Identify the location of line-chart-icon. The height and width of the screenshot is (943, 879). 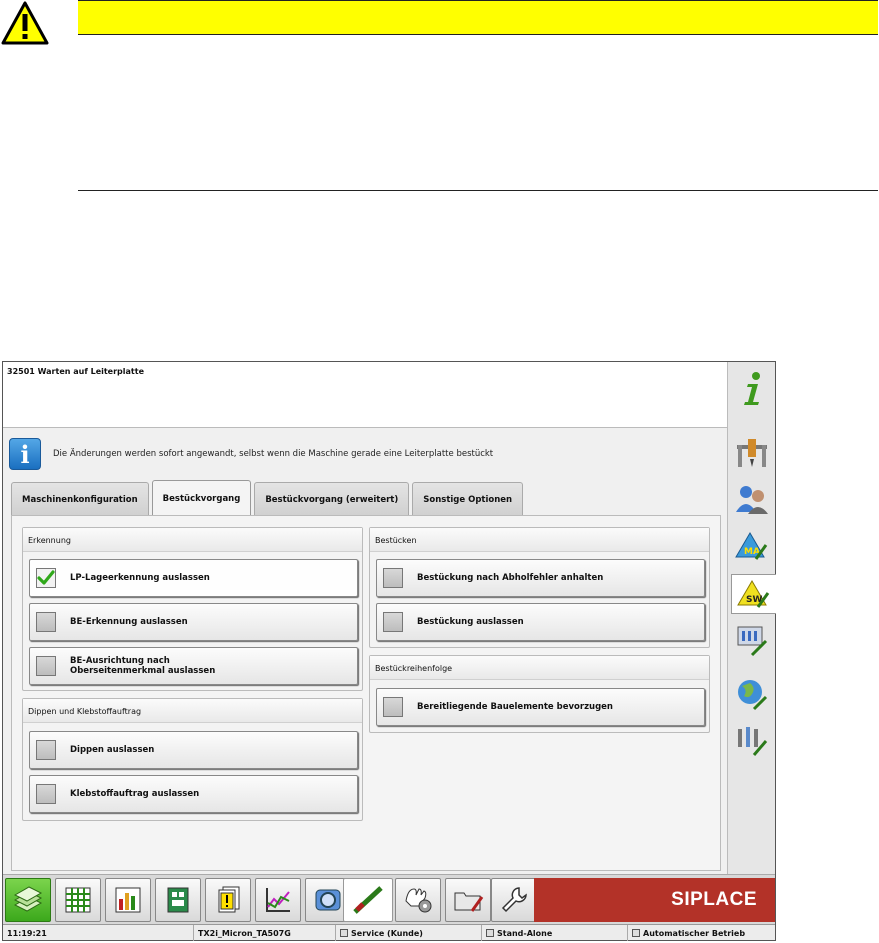
(278, 900).